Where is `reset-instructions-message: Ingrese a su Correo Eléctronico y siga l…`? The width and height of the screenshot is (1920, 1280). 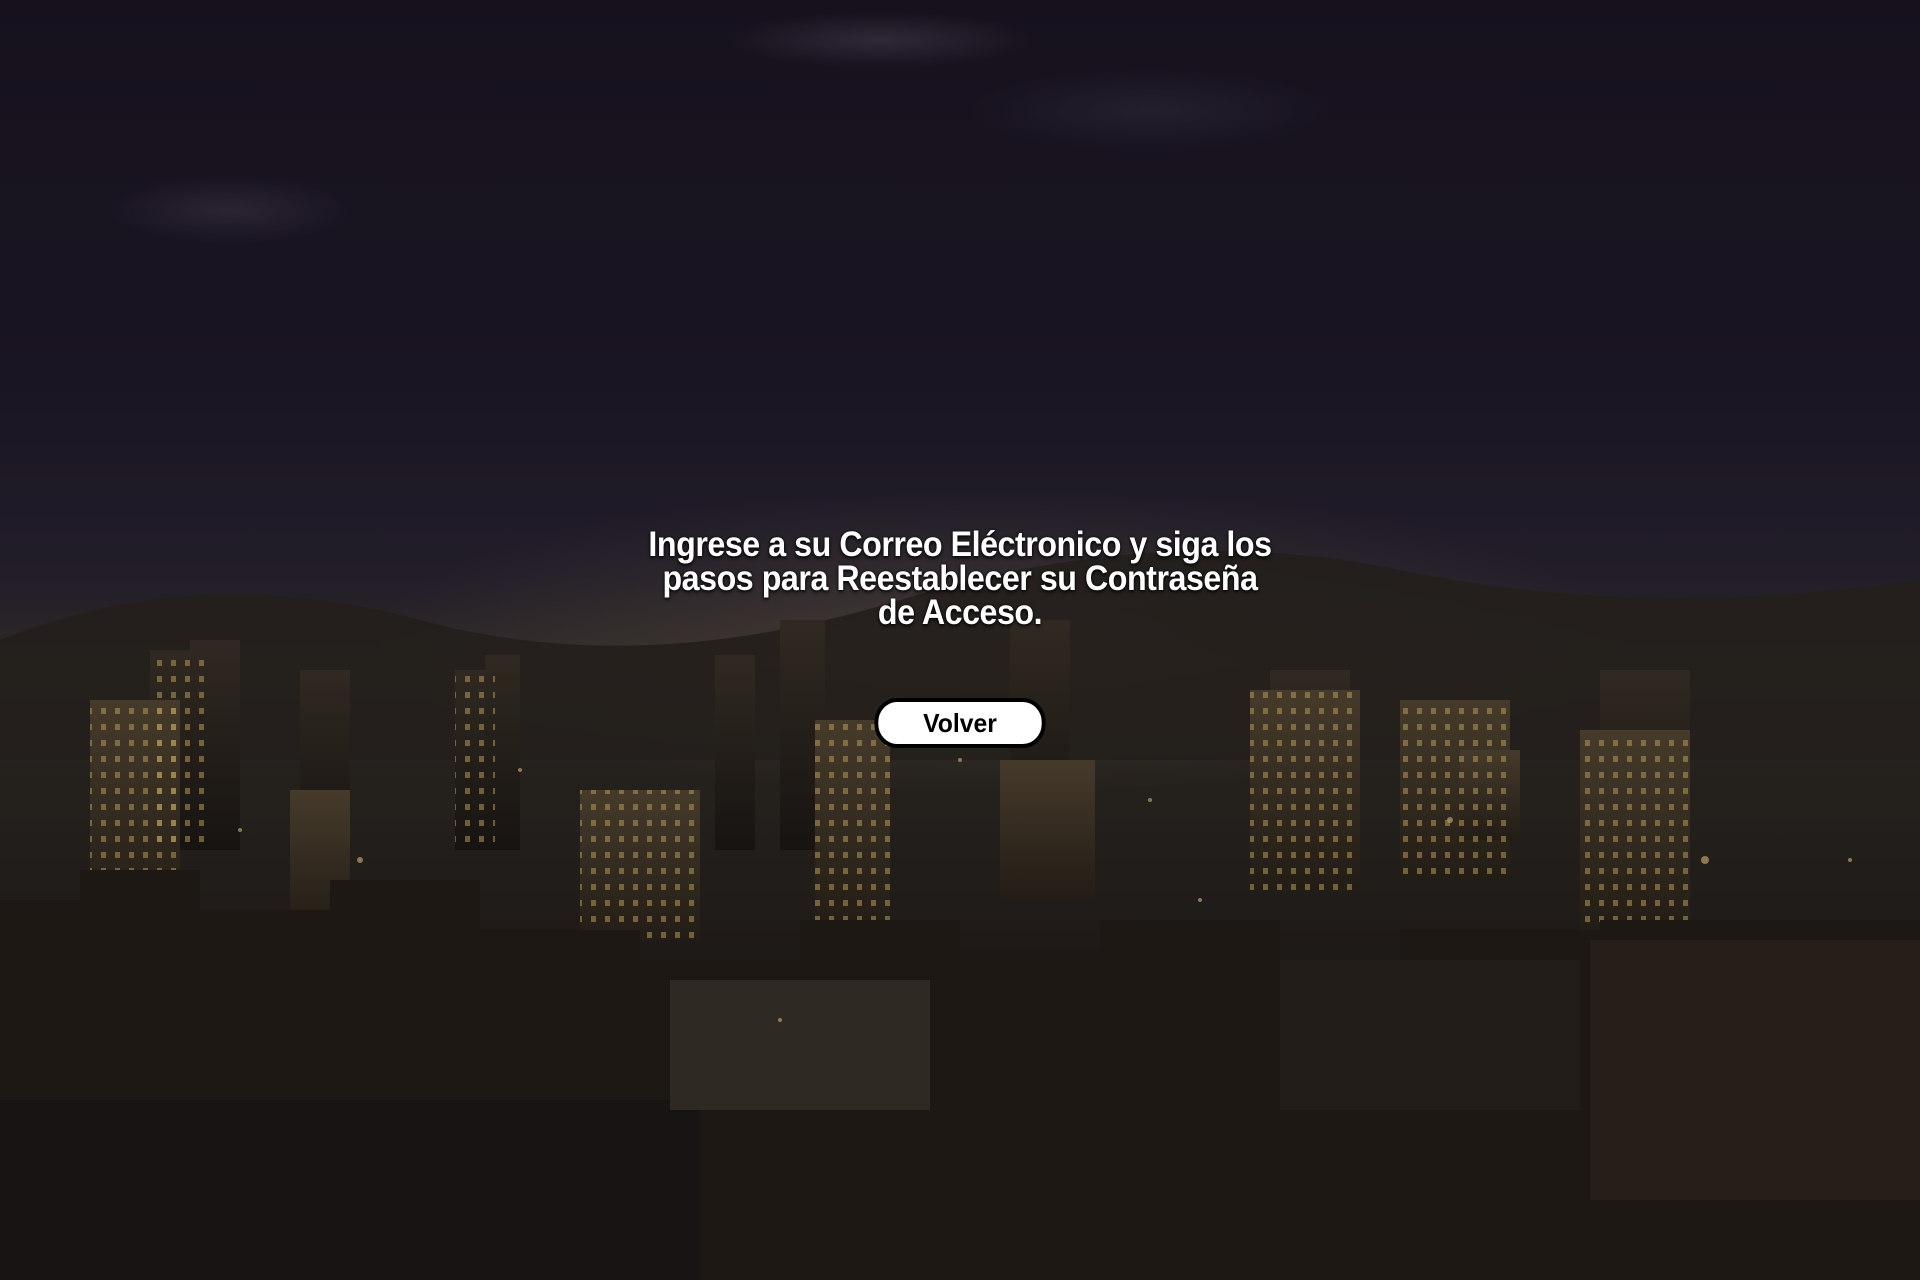 reset-instructions-message: Ingrese a su Correo Eléctronico y siga l… is located at coordinates (960, 578).